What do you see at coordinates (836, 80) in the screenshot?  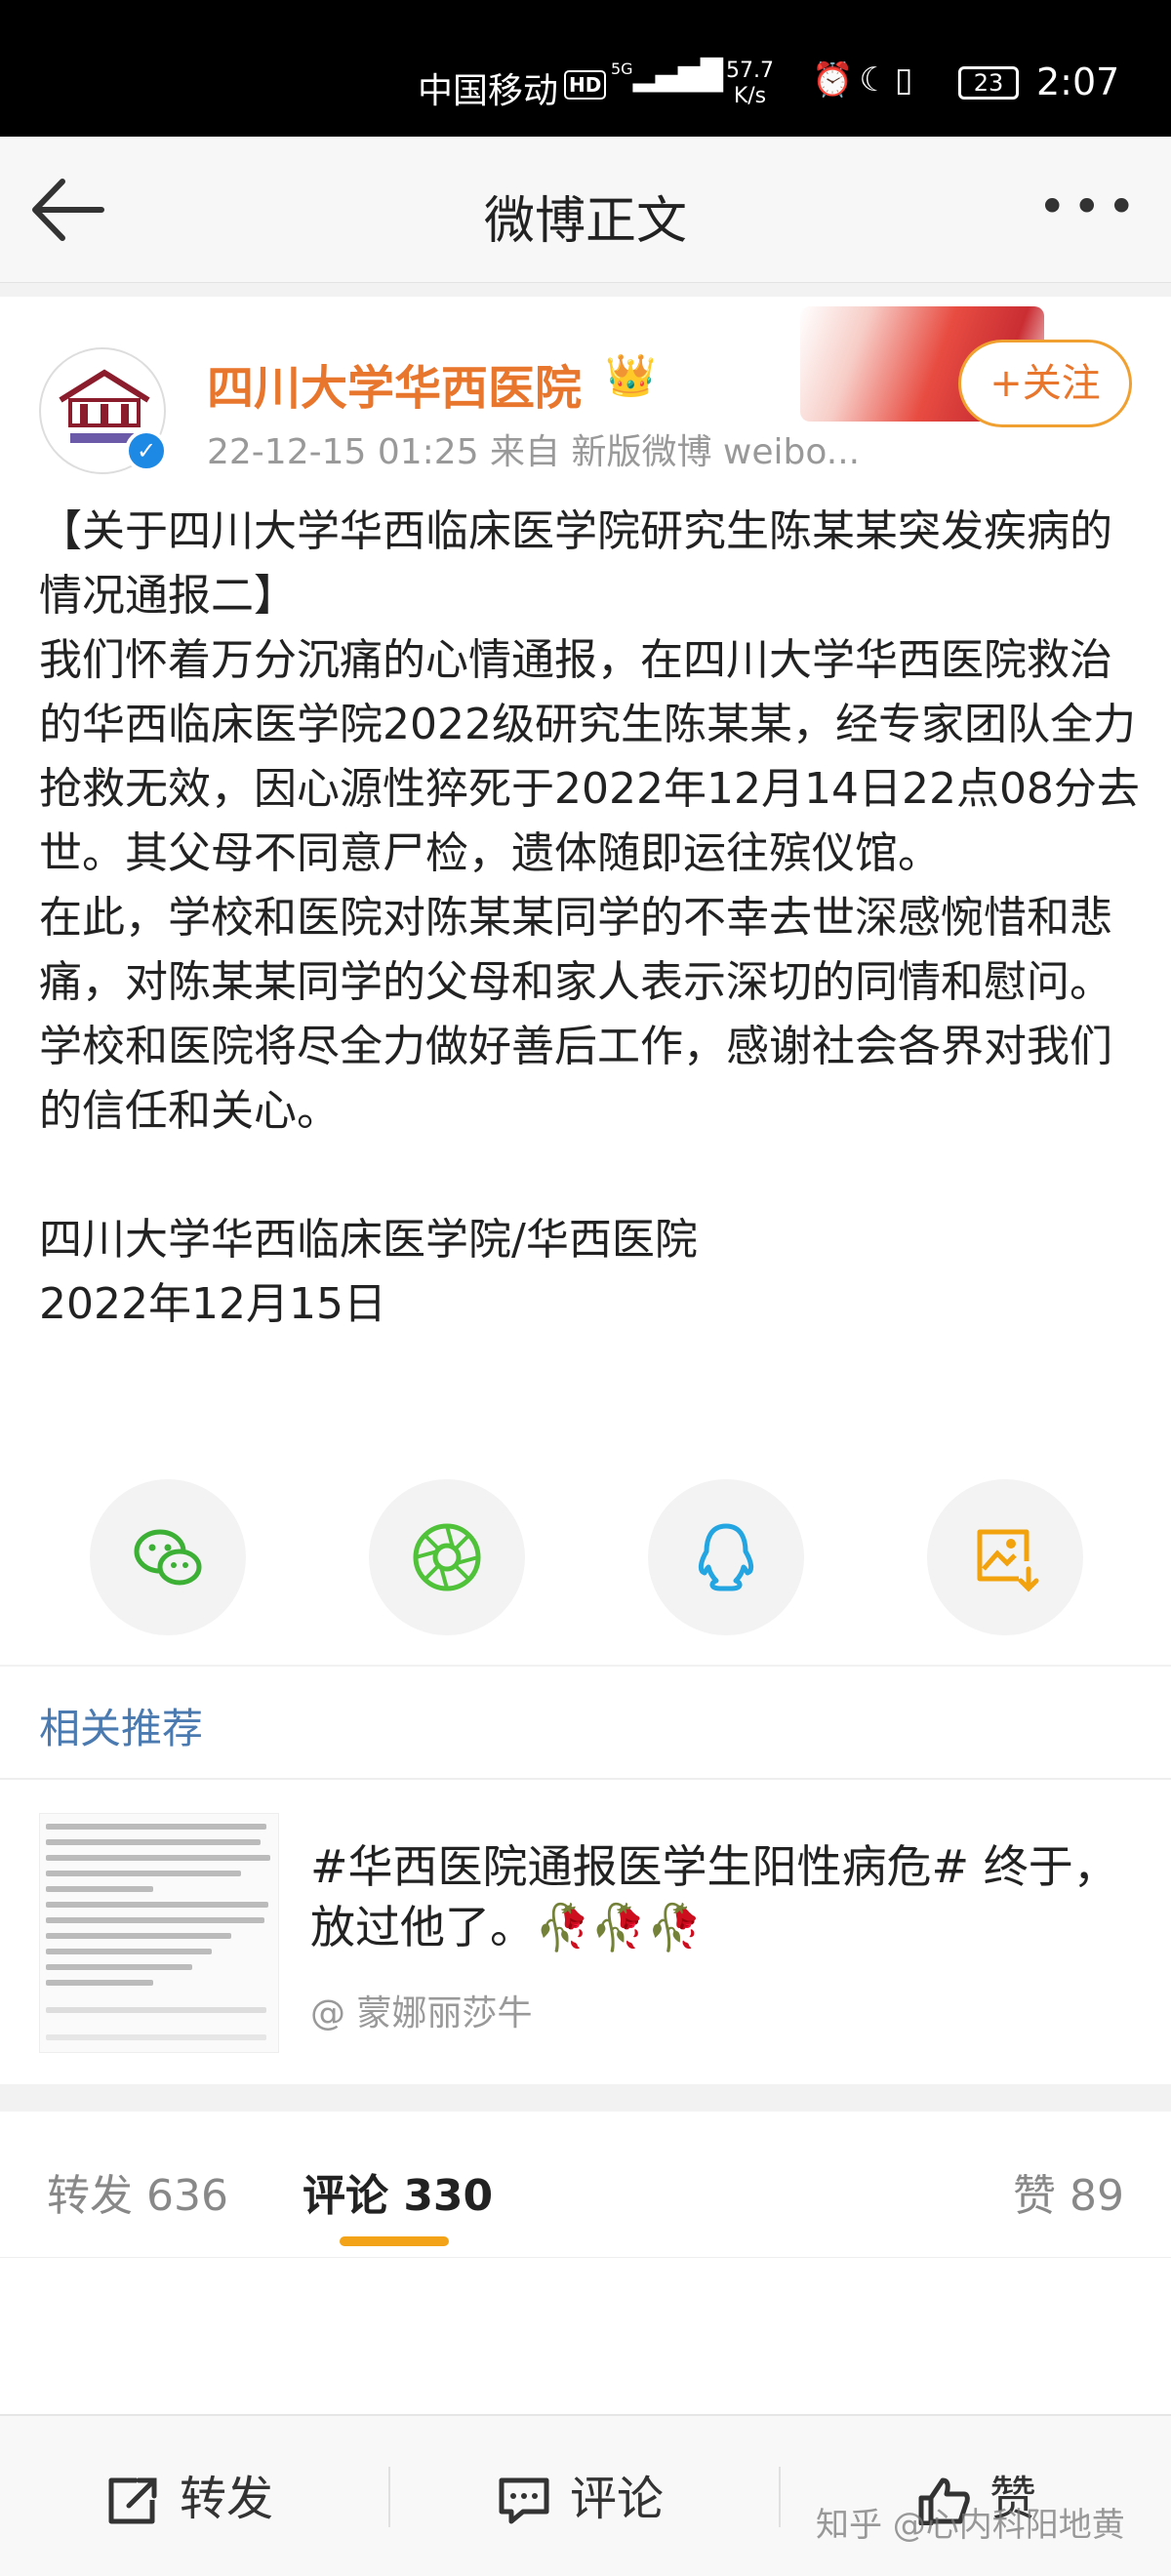 I see `alarm-icon: ⏰` at bounding box center [836, 80].